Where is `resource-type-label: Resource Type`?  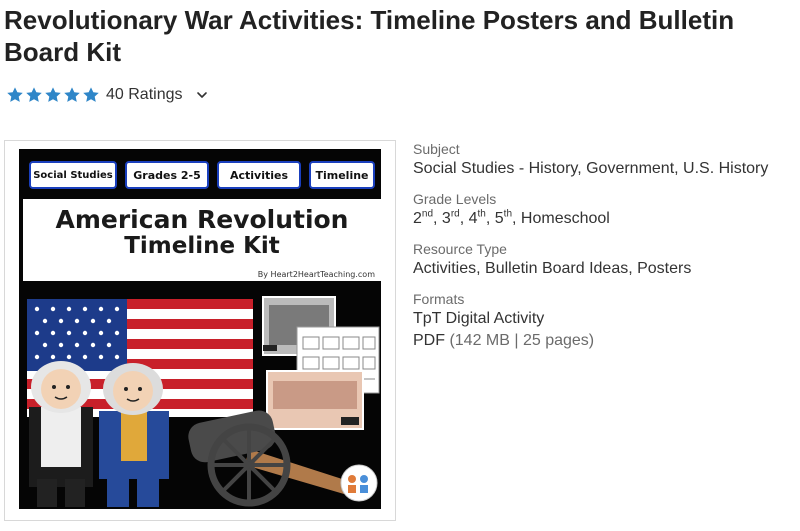
resource-type-label: Resource Type is located at coordinates (460, 249).